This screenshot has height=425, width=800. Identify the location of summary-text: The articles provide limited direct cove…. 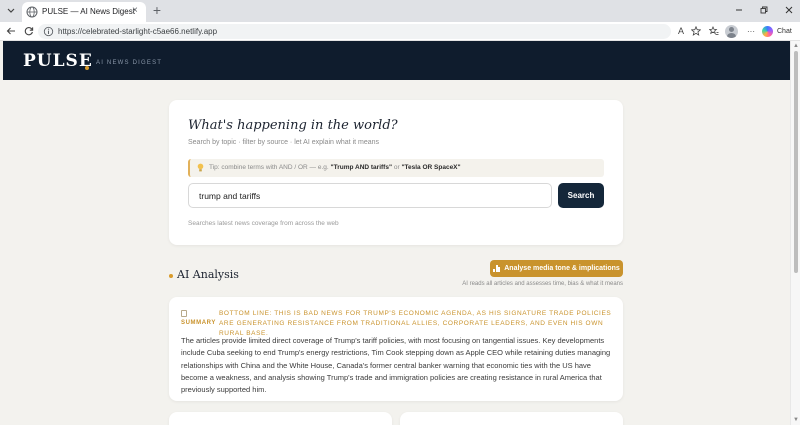
(396, 365).